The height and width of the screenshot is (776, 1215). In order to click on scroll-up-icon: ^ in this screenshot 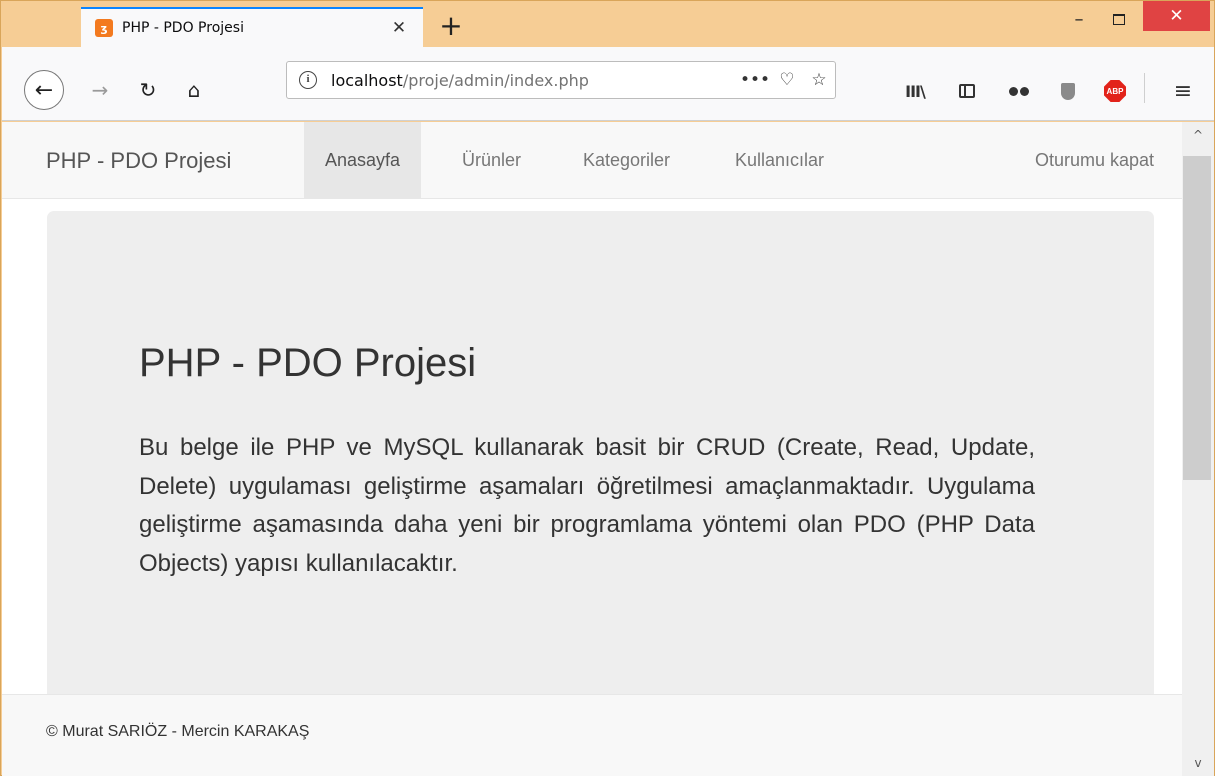, I will do `click(1198, 135)`.